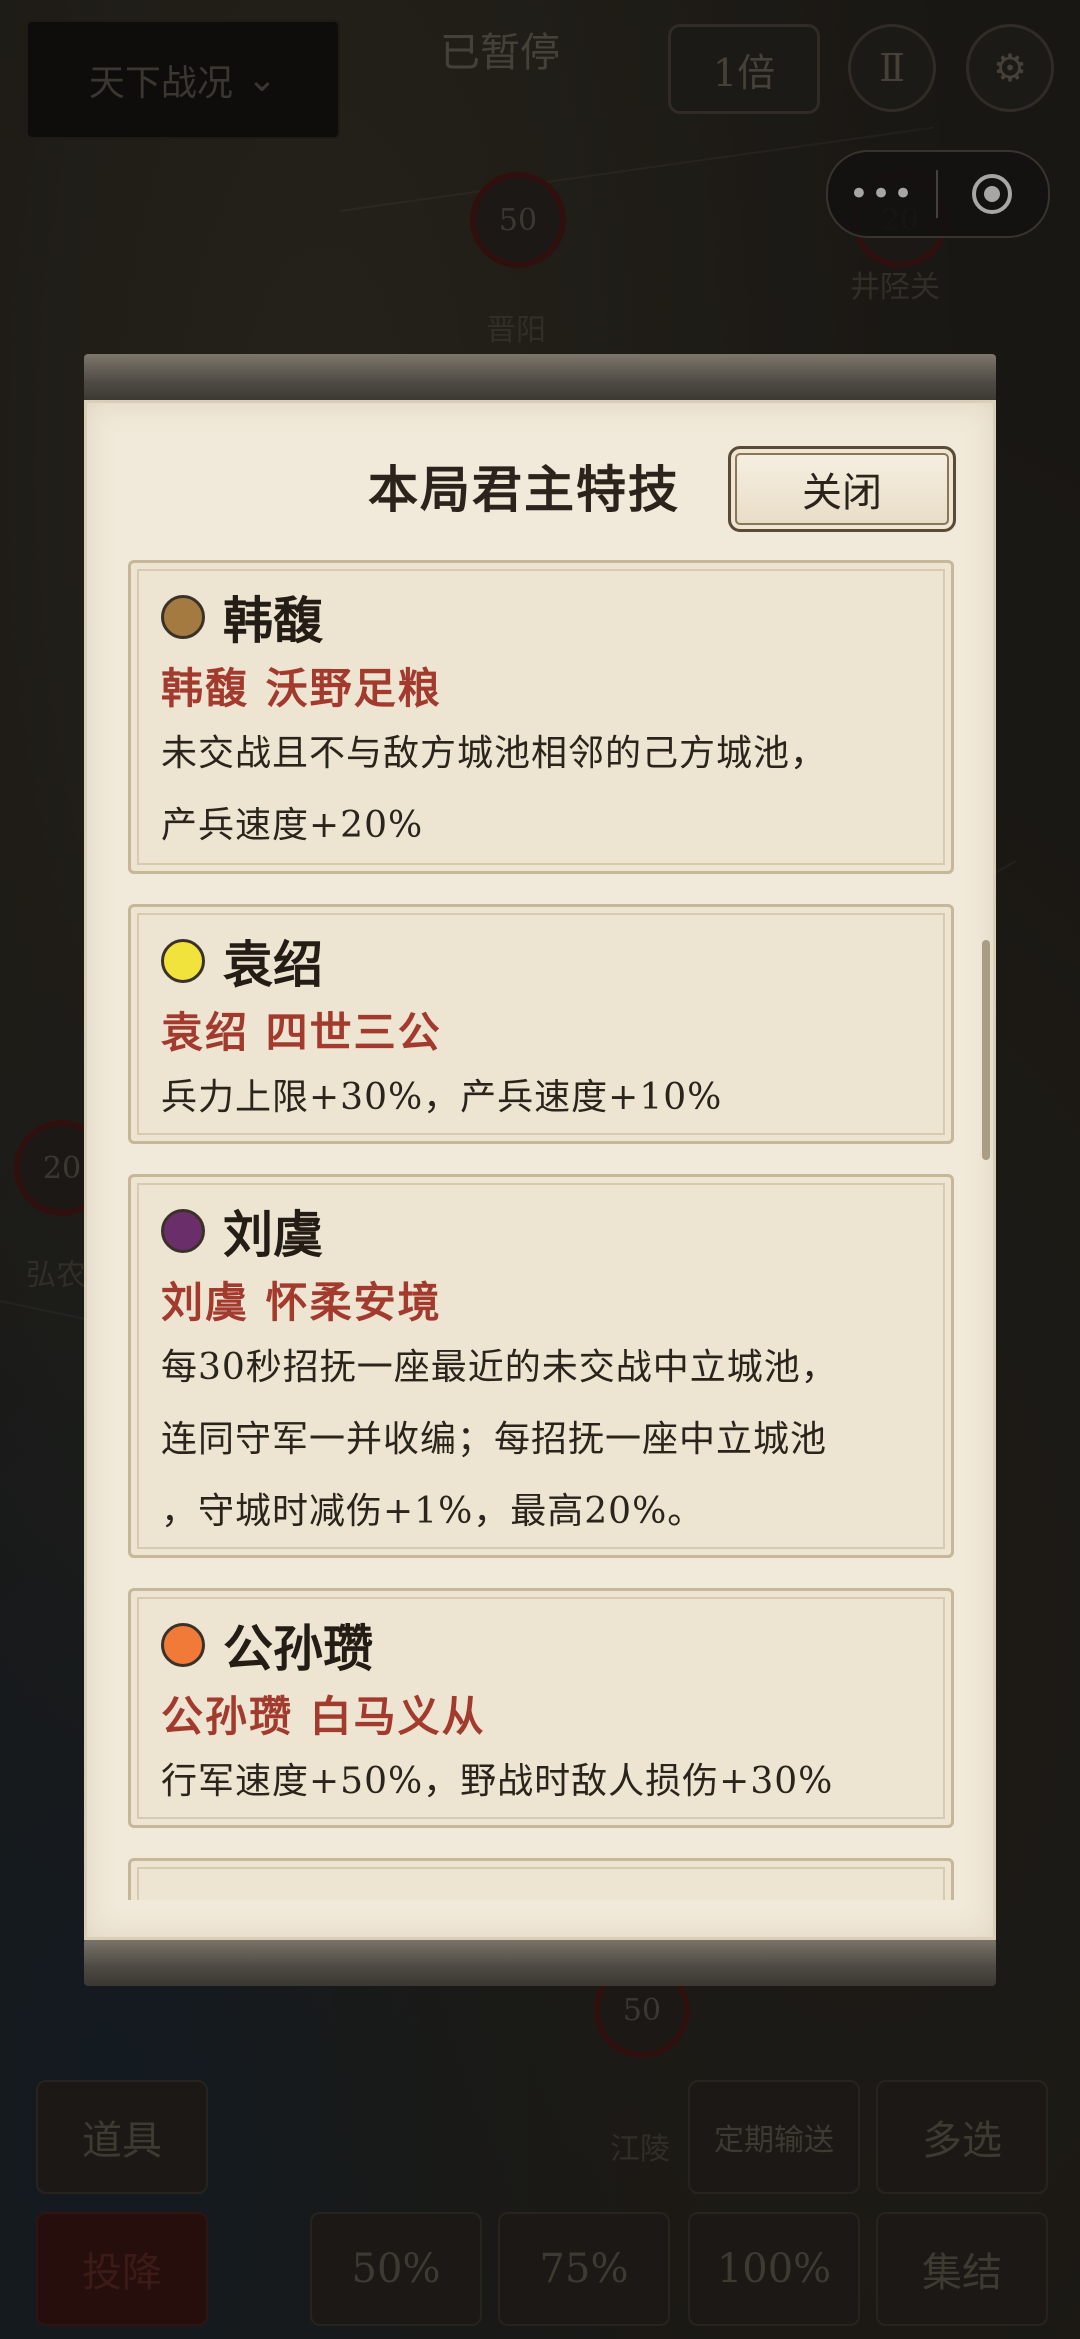  I want to click on lord-name: 刘虞, so click(273, 1234).